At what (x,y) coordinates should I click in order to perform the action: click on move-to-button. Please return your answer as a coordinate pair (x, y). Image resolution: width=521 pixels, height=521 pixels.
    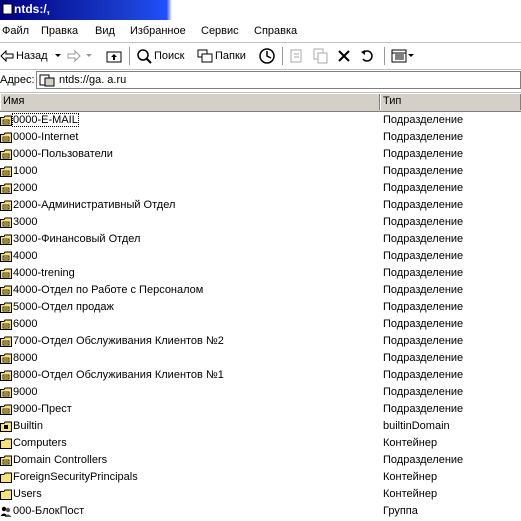
    Looking at the image, I should click on (297, 56).